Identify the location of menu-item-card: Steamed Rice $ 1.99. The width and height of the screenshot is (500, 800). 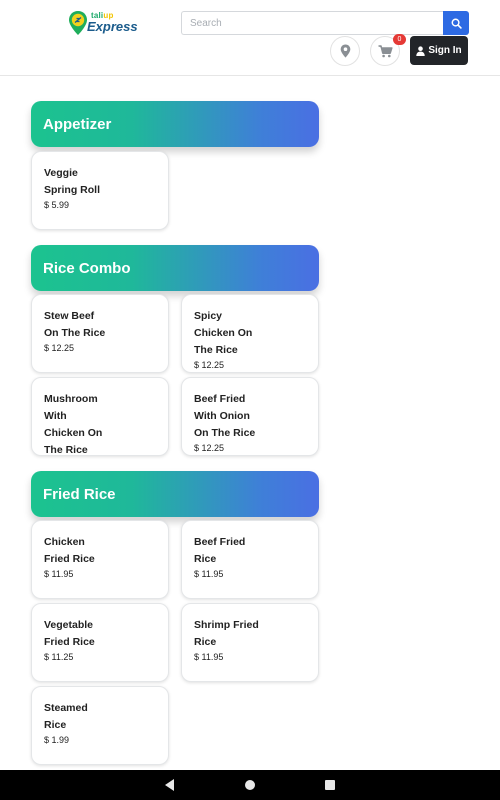
(100, 725).